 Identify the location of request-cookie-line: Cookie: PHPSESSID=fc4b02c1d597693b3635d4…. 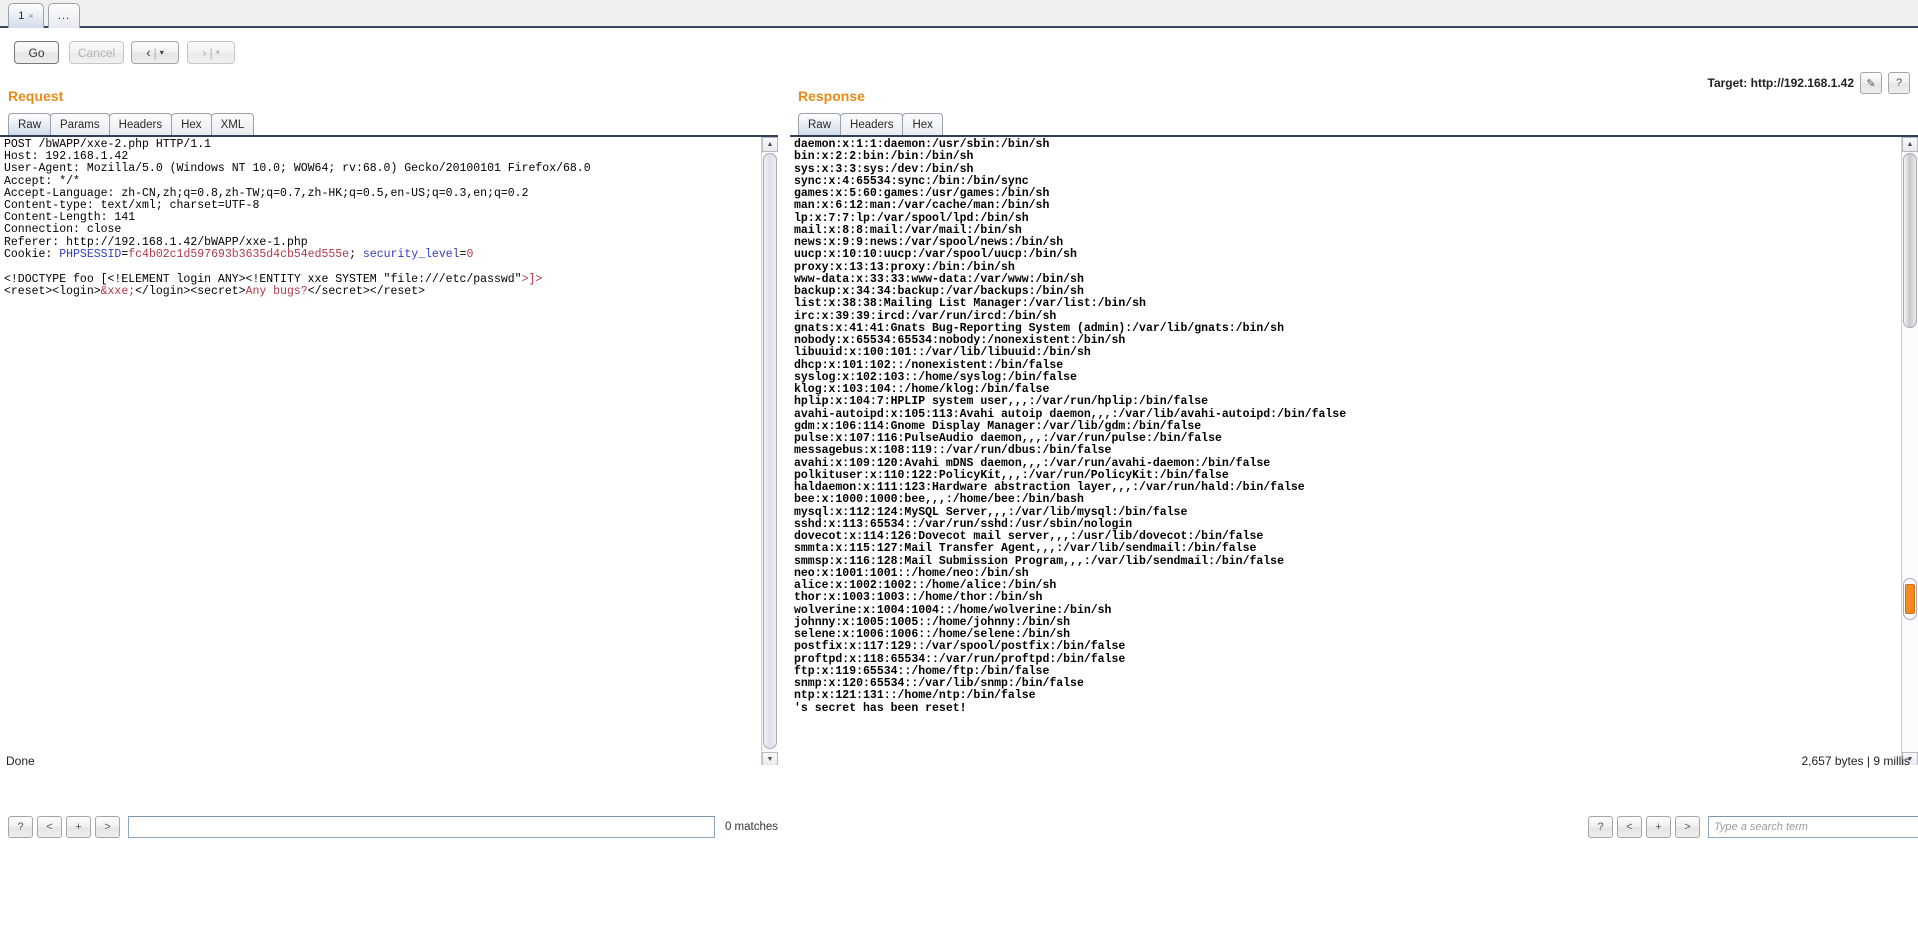
(239, 254).